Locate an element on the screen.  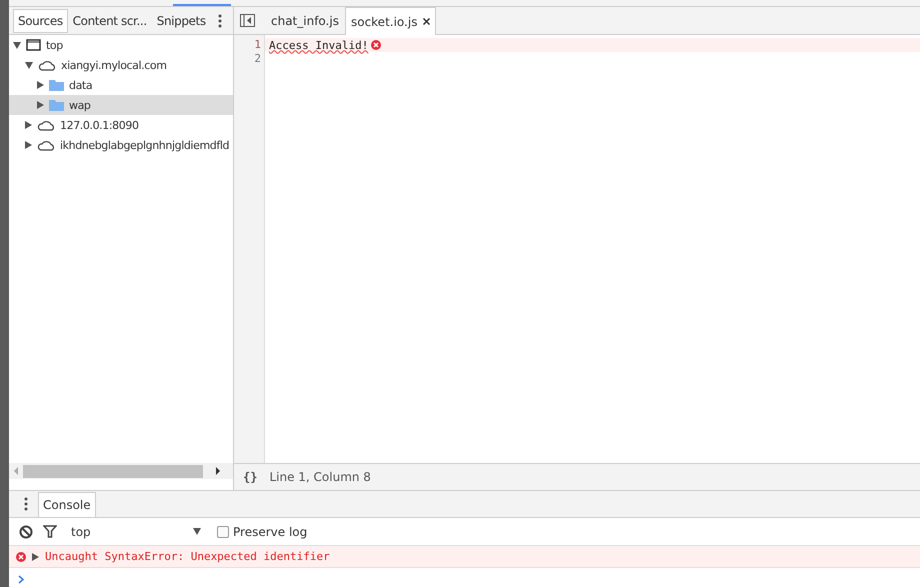
clear-icon is located at coordinates (26, 531).